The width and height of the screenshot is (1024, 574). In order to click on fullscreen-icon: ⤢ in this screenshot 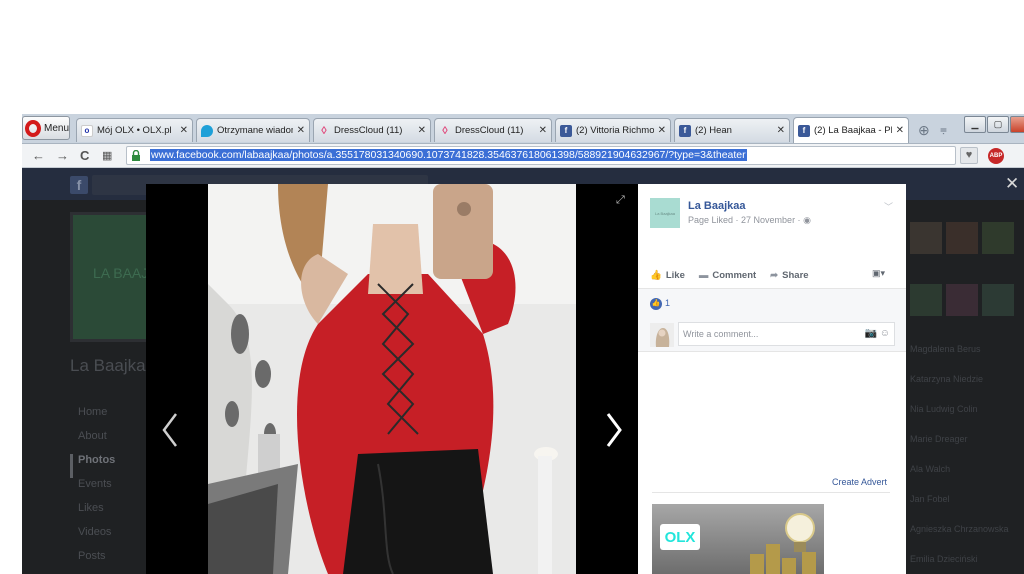, I will do `click(620, 200)`.